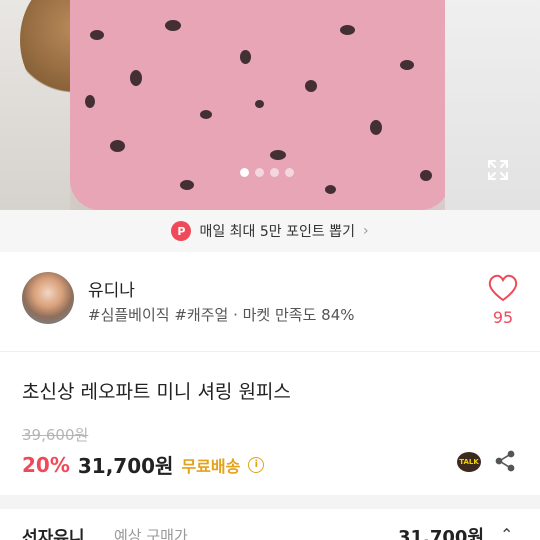 The height and width of the screenshot is (540, 540). Describe the element at coordinates (277, 232) in the screenshot. I see `points-banner-text: 매일 최대 5만 포인트 뽑기` at that location.